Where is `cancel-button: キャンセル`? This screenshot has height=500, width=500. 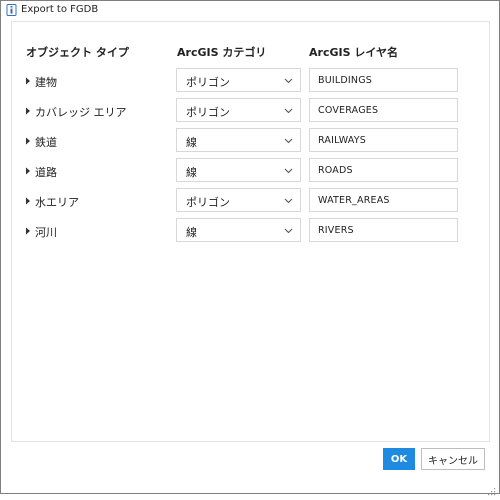
cancel-button: キャンセル is located at coordinates (453, 459).